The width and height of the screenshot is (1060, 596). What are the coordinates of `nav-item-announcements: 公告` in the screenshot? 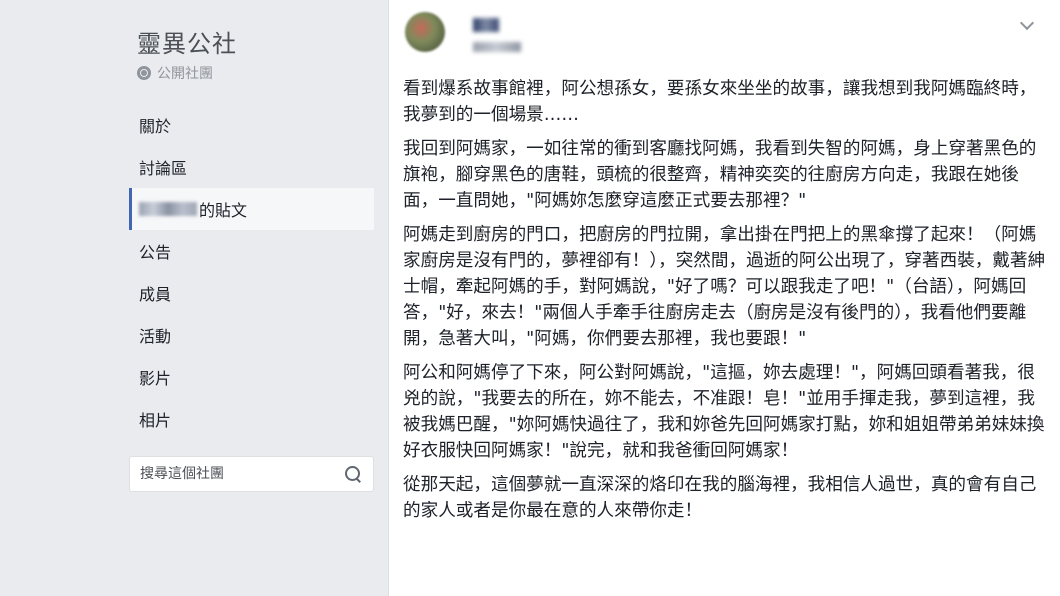 It's located at (251, 251).